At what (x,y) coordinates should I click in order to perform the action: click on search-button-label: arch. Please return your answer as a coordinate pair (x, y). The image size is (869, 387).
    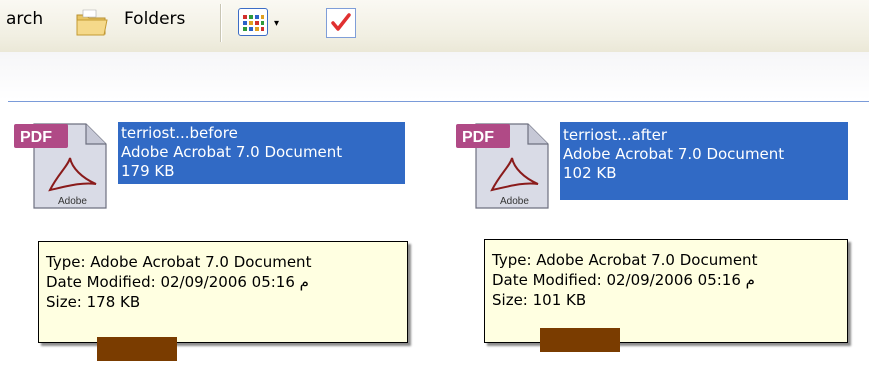
    Looking at the image, I should click on (24, 19).